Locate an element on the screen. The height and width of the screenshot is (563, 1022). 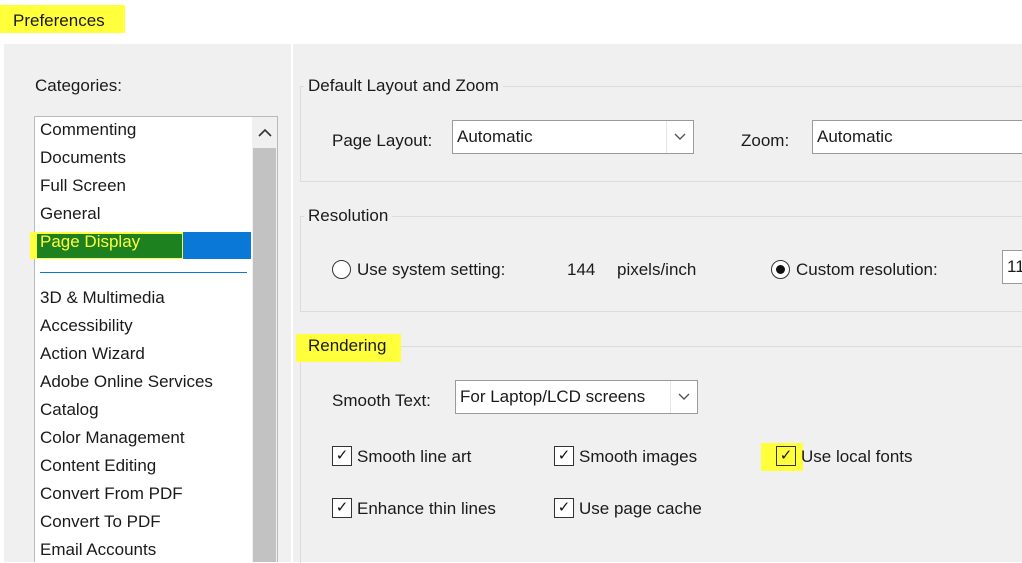
zoom-value: Automatic is located at coordinates (855, 136).